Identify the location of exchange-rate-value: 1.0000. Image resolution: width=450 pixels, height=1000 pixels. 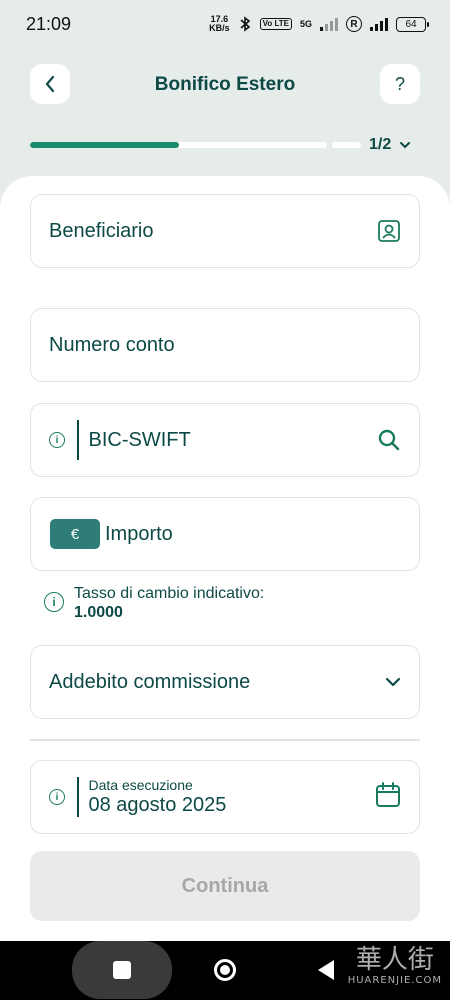
(98, 612).